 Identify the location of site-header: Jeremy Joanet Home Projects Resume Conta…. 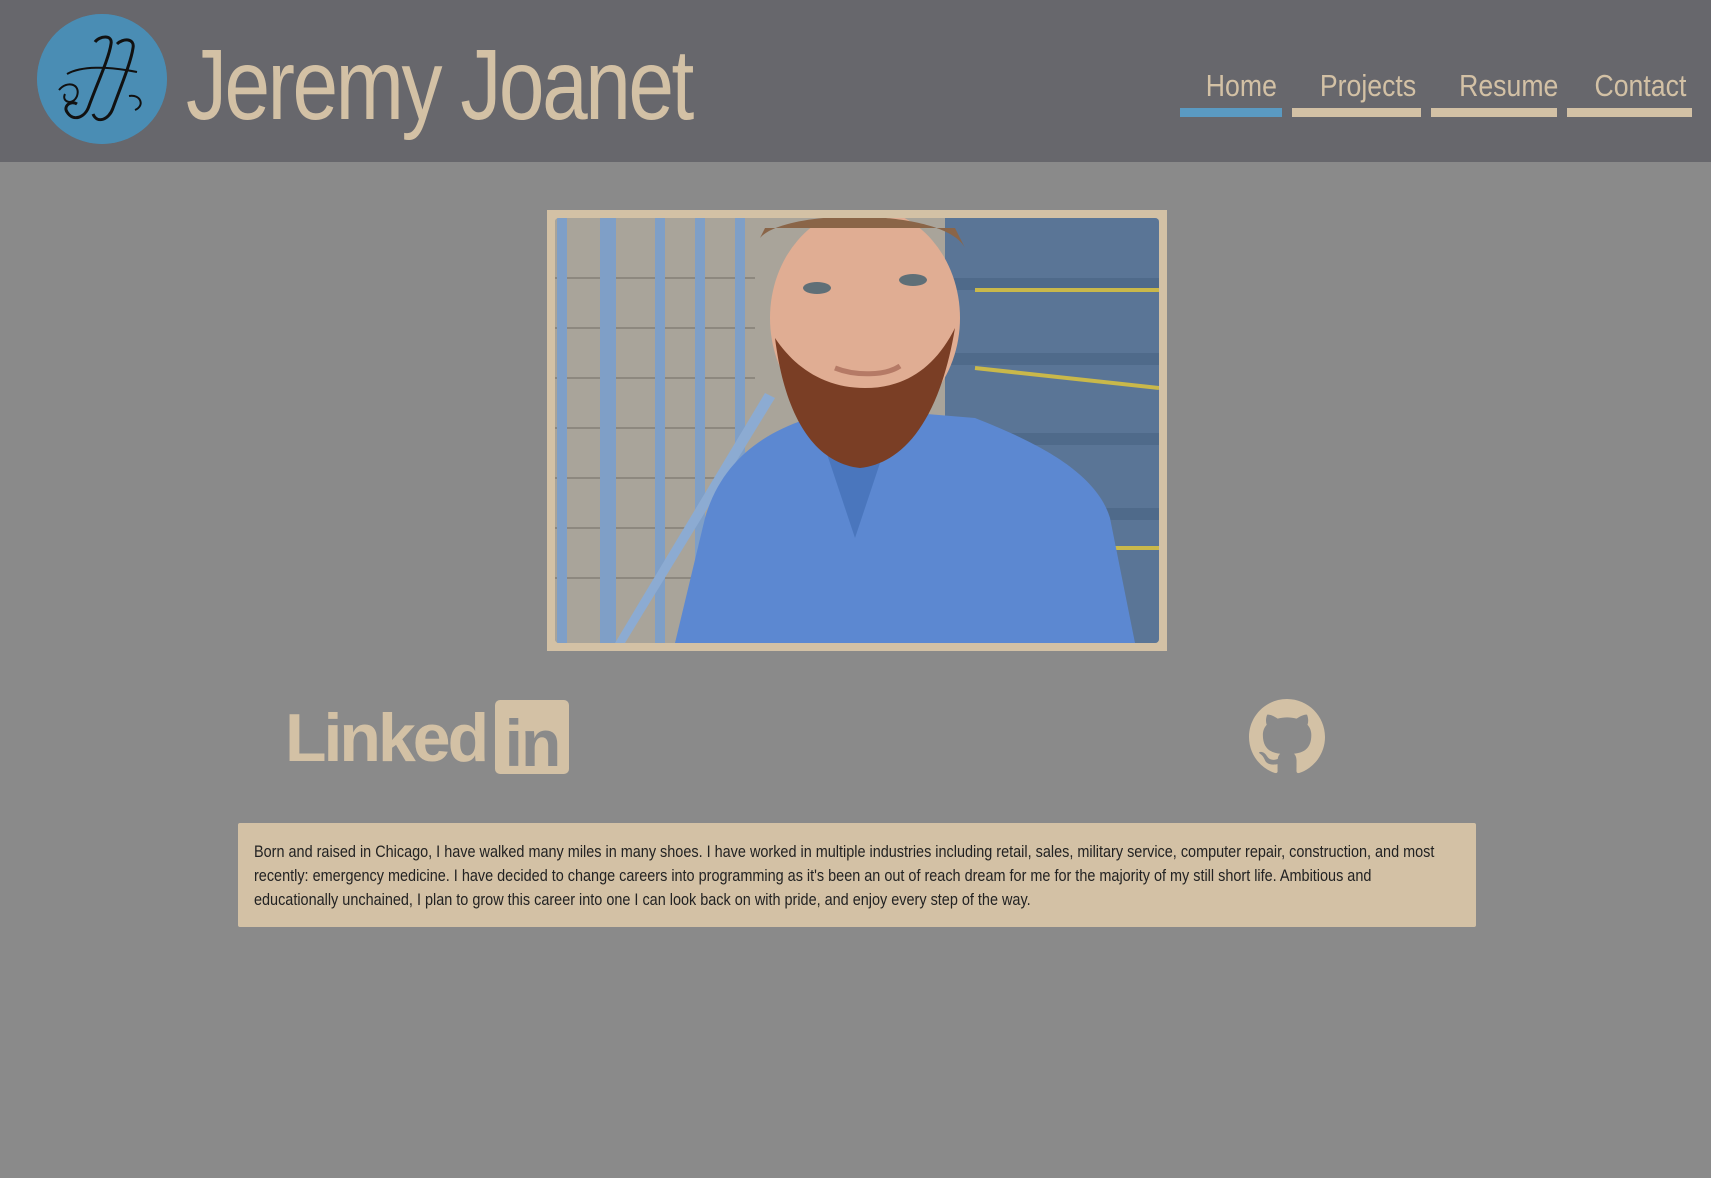
(855, 81).